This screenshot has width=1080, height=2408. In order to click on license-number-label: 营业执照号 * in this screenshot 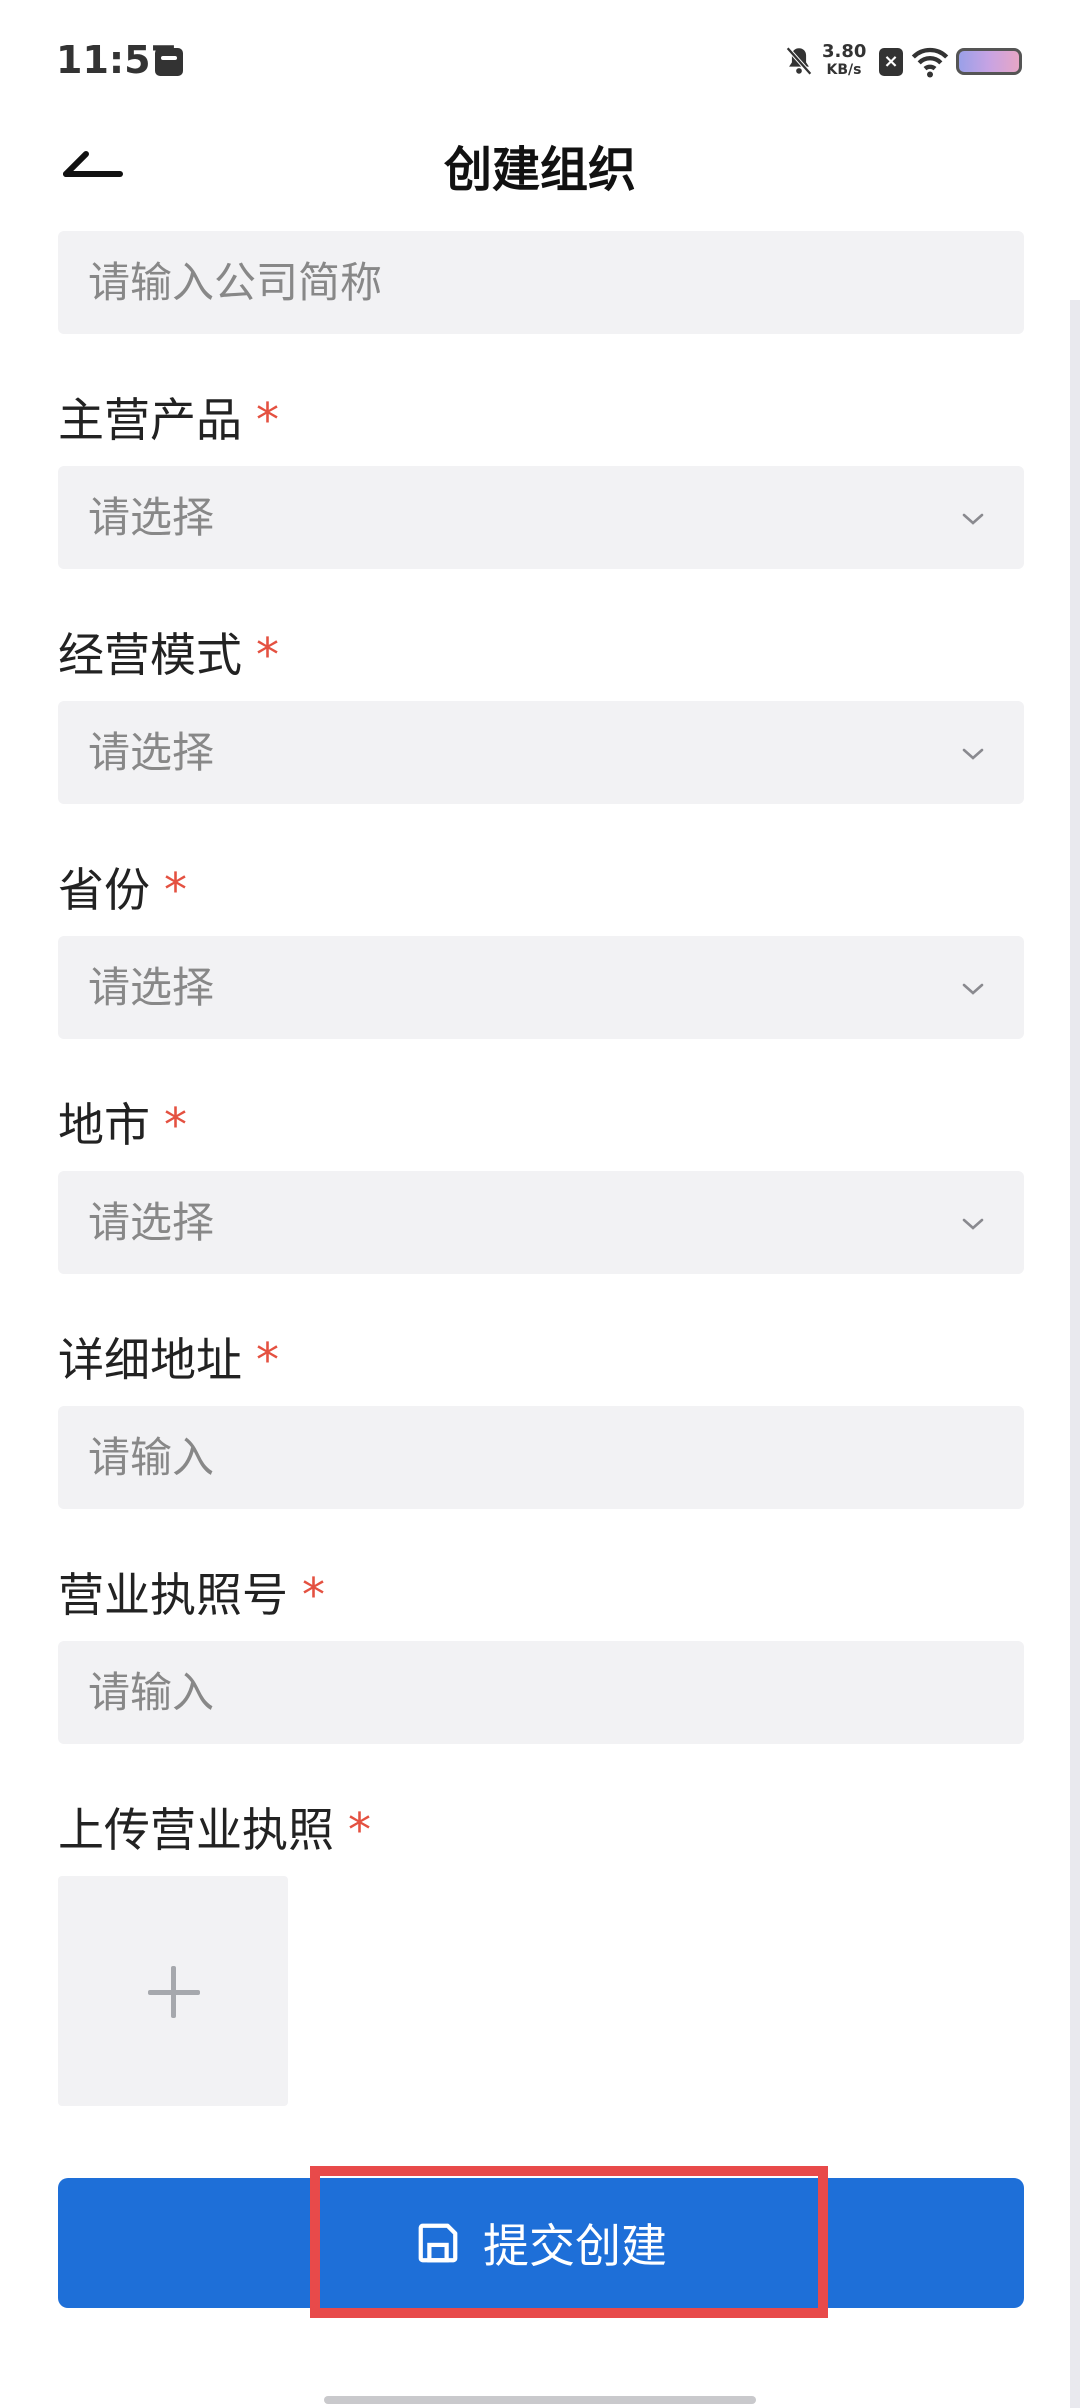, I will do `click(191, 1592)`.